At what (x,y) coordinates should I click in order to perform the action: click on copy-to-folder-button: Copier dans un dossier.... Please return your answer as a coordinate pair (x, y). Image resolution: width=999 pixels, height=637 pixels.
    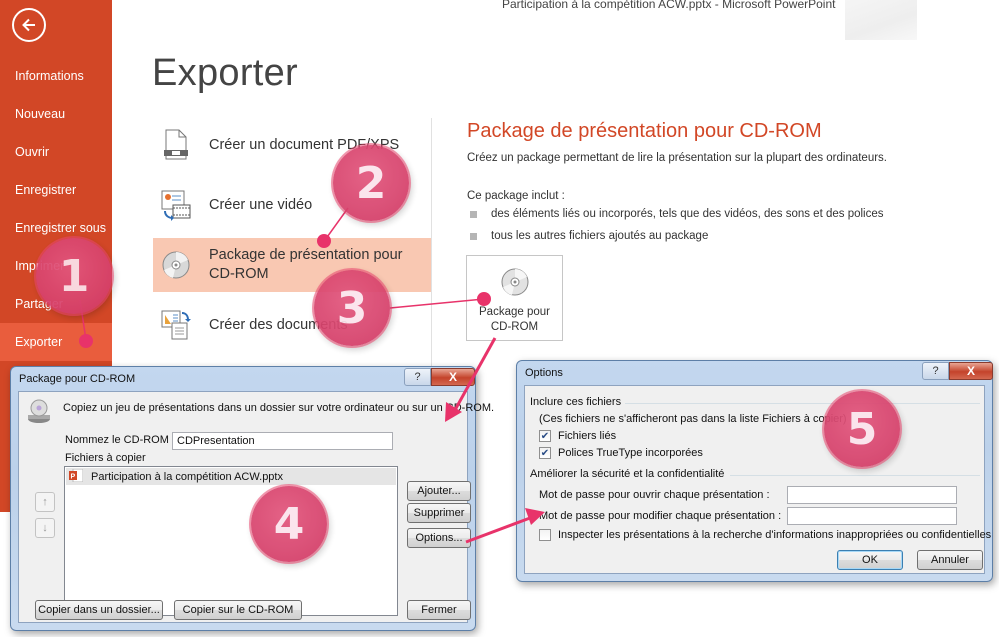
    Looking at the image, I should click on (99, 610).